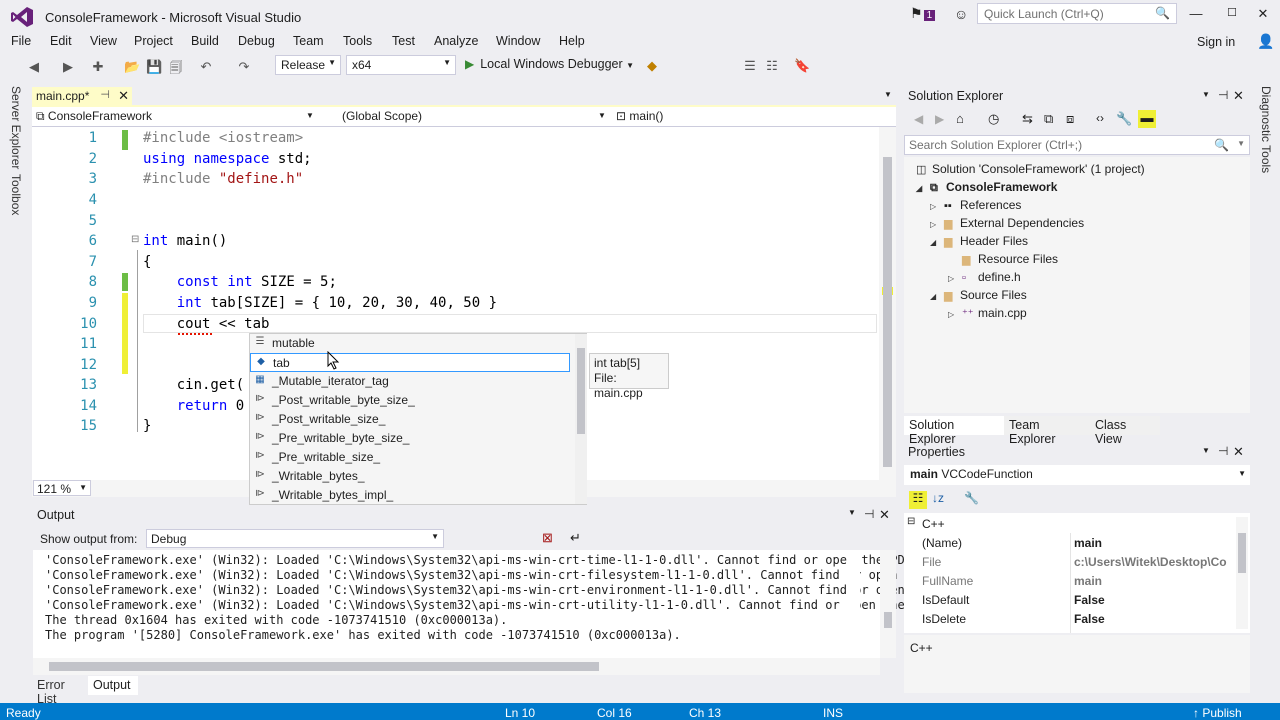 The image size is (1280, 720). I want to click on completion-item: ⧐ _Post_writable_byte_size_, so click(410, 400).